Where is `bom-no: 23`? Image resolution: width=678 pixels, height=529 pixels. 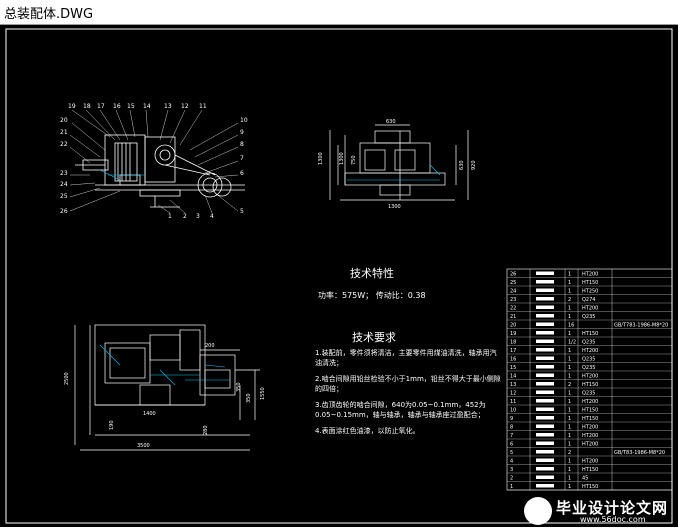
bom-no: 23 is located at coordinates (513, 300).